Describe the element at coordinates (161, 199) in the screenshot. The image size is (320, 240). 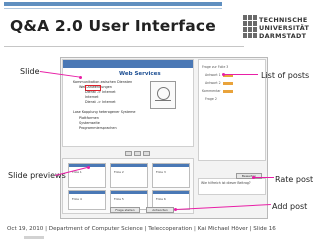
I see `thumb-label: Folie 6` at that location.